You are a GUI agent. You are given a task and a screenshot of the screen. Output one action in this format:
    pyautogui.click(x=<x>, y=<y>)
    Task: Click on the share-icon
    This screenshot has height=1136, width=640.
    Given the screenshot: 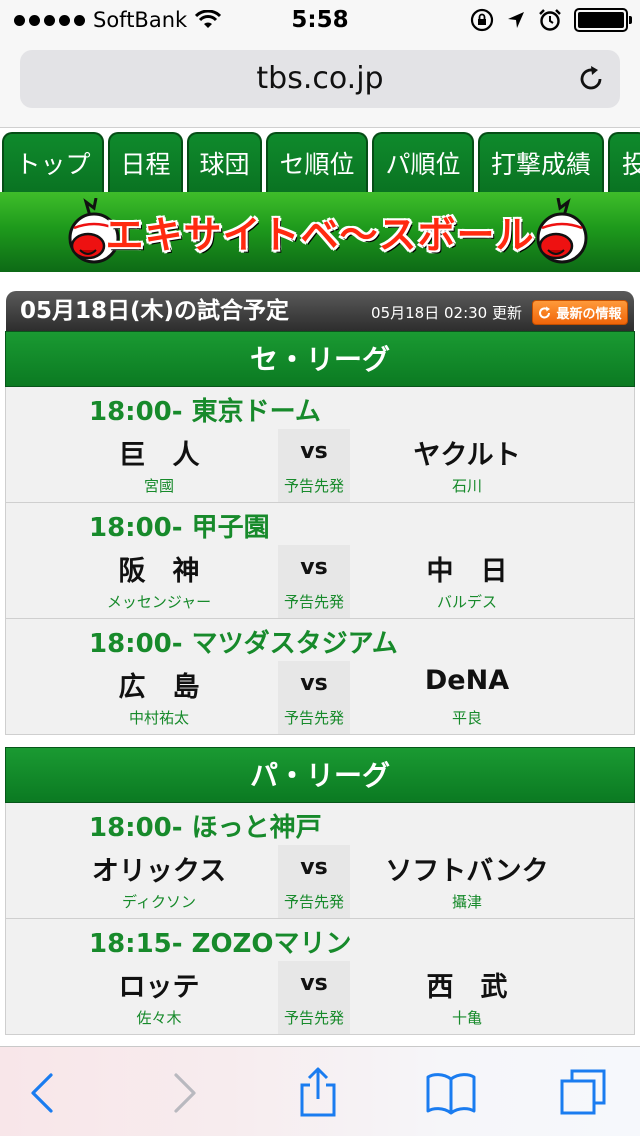 What is the action you would take?
    pyautogui.click(x=318, y=1093)
    